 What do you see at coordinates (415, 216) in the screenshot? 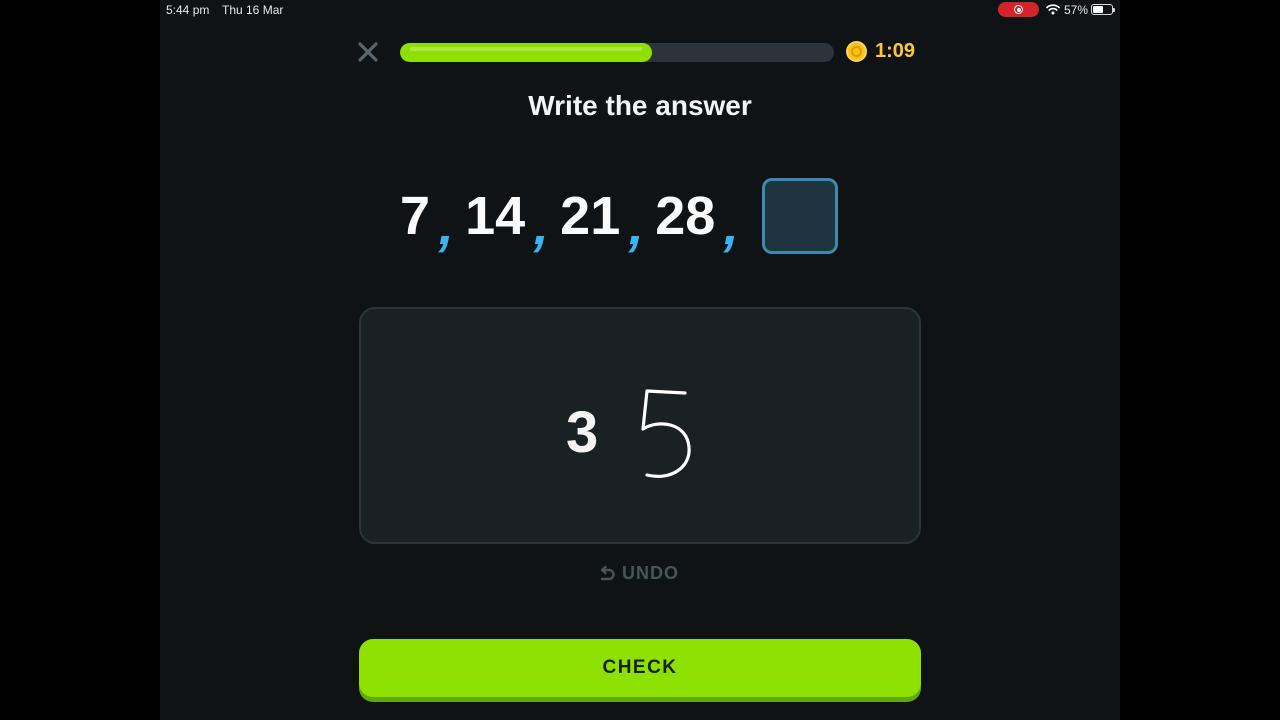
I see `sequence-number: 7` at bounding box center [415, 216].